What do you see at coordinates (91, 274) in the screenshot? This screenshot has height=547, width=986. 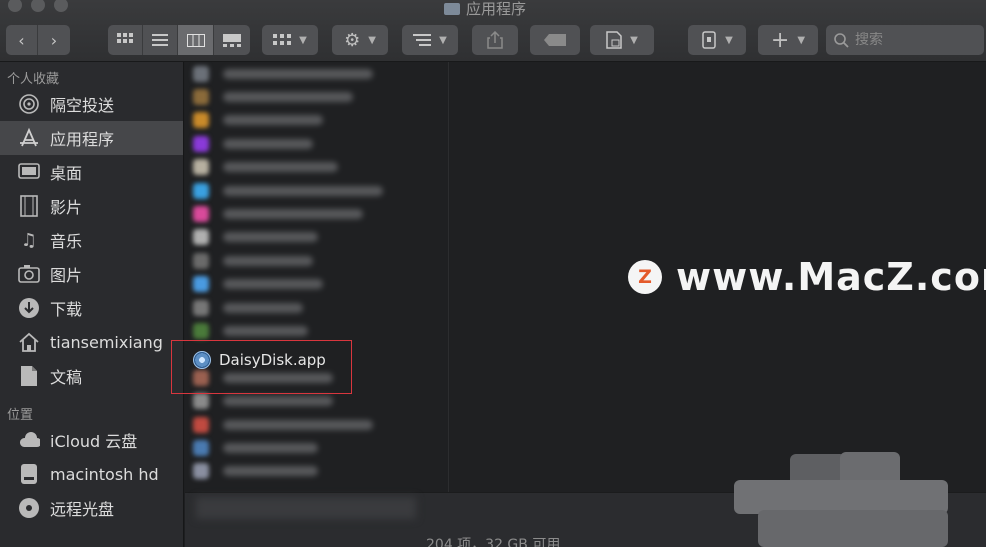 I see `sidebar-item-pictures: 图片` at bounding box center [91, 274].